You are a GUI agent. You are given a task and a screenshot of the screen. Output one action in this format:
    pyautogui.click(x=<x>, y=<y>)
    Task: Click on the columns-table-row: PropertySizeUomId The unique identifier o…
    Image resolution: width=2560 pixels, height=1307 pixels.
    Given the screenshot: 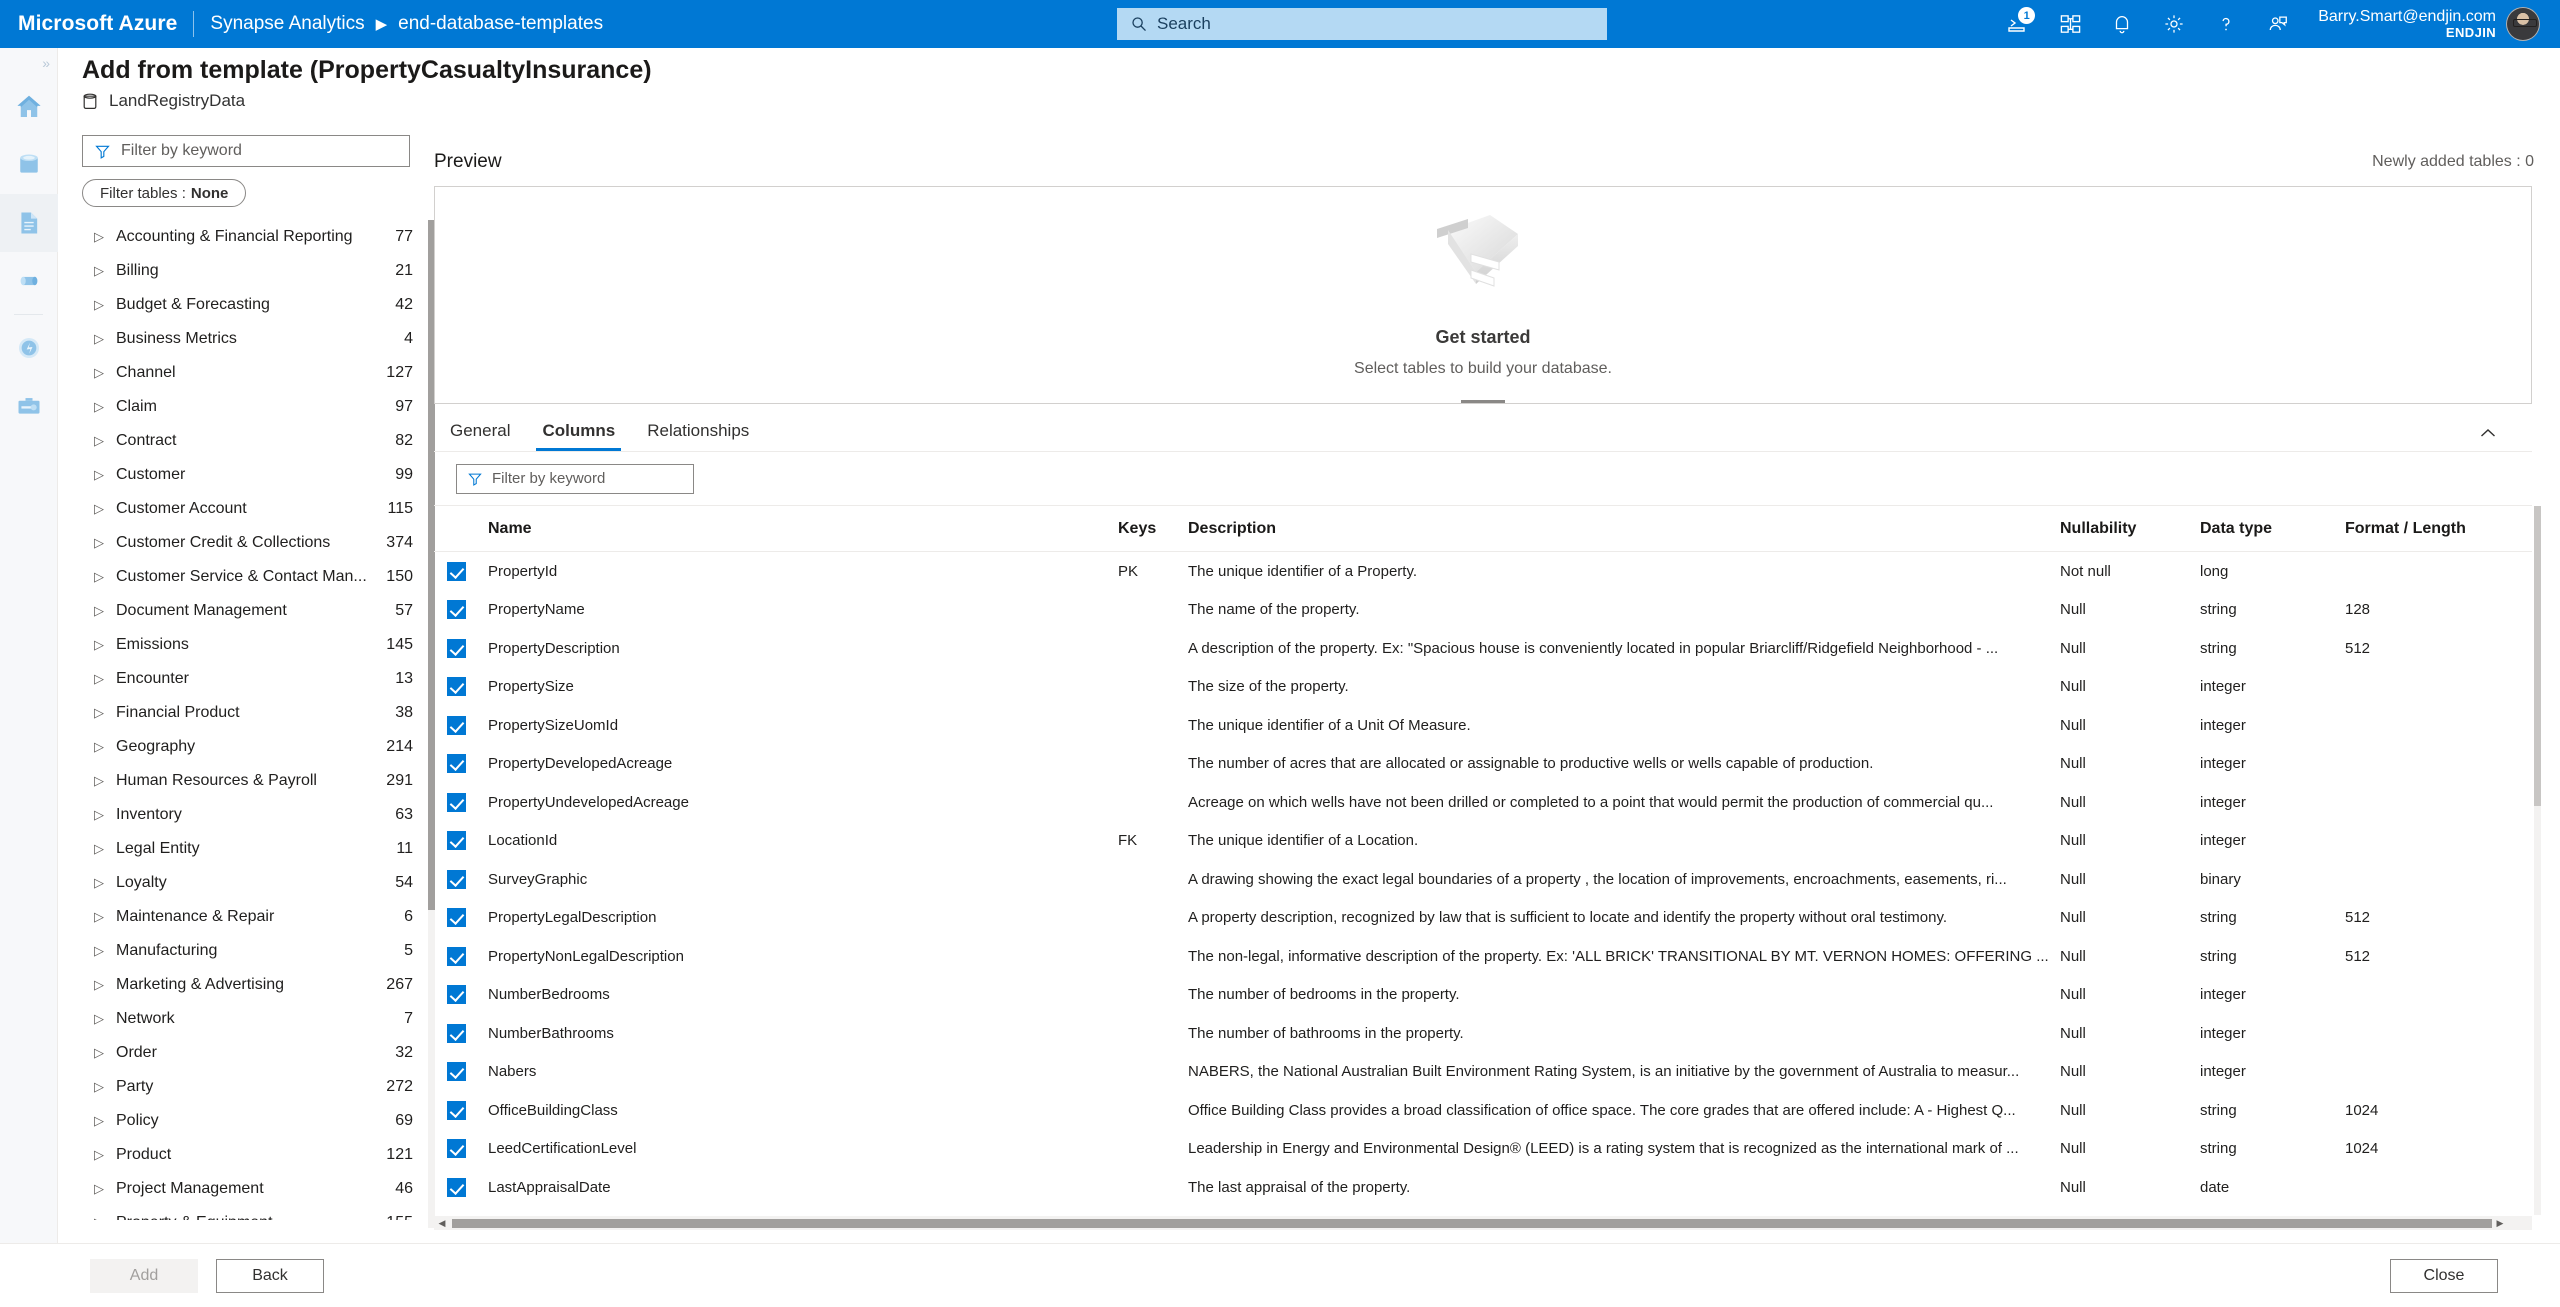 What is the action you would take?
    pyautogui.click(x=1483, y=725)
    